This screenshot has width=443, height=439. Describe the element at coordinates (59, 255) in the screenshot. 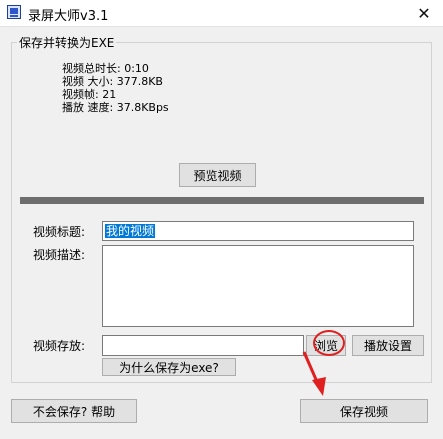

I see `description-label: 视频描述:` at that location.